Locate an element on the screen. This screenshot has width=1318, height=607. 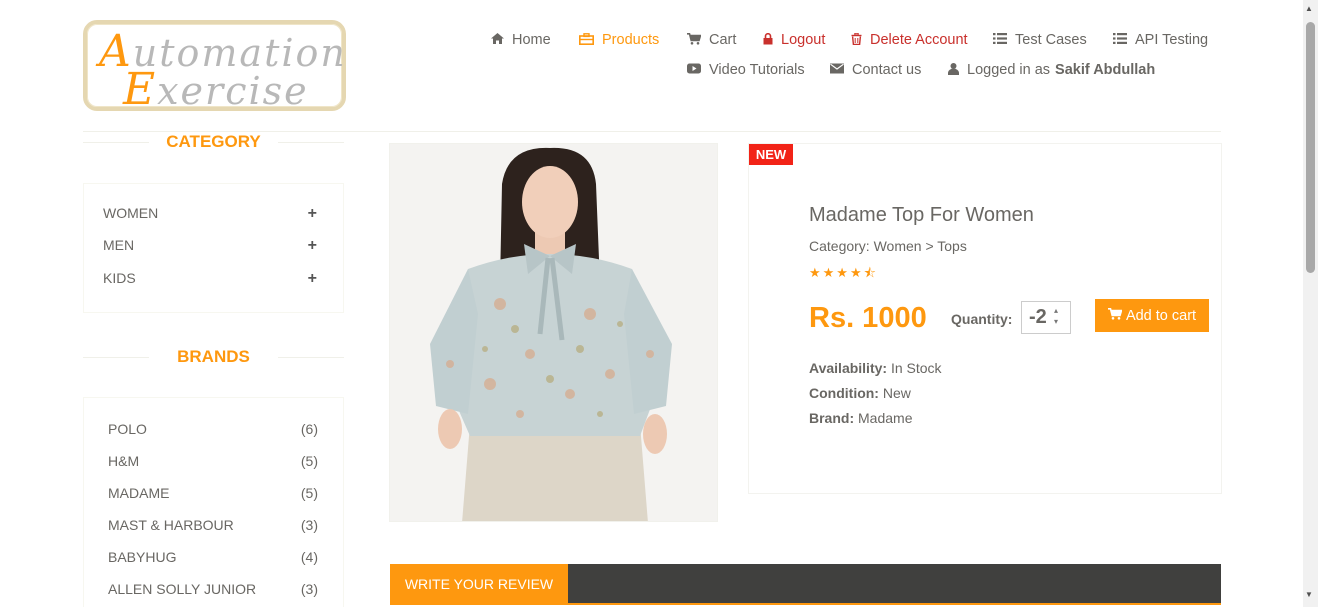
product-category: Category: Women > Tops is located at coordinates (888, 246).